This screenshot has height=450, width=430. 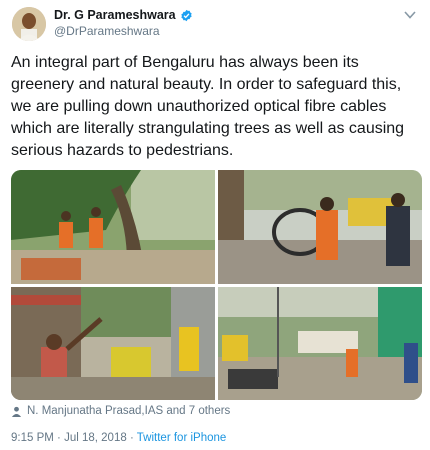 What do you see at coordinates (115, 15) in the screenshot?
I see `display-name: Dr. G Parameshwara` at bounding box center [115, 15].